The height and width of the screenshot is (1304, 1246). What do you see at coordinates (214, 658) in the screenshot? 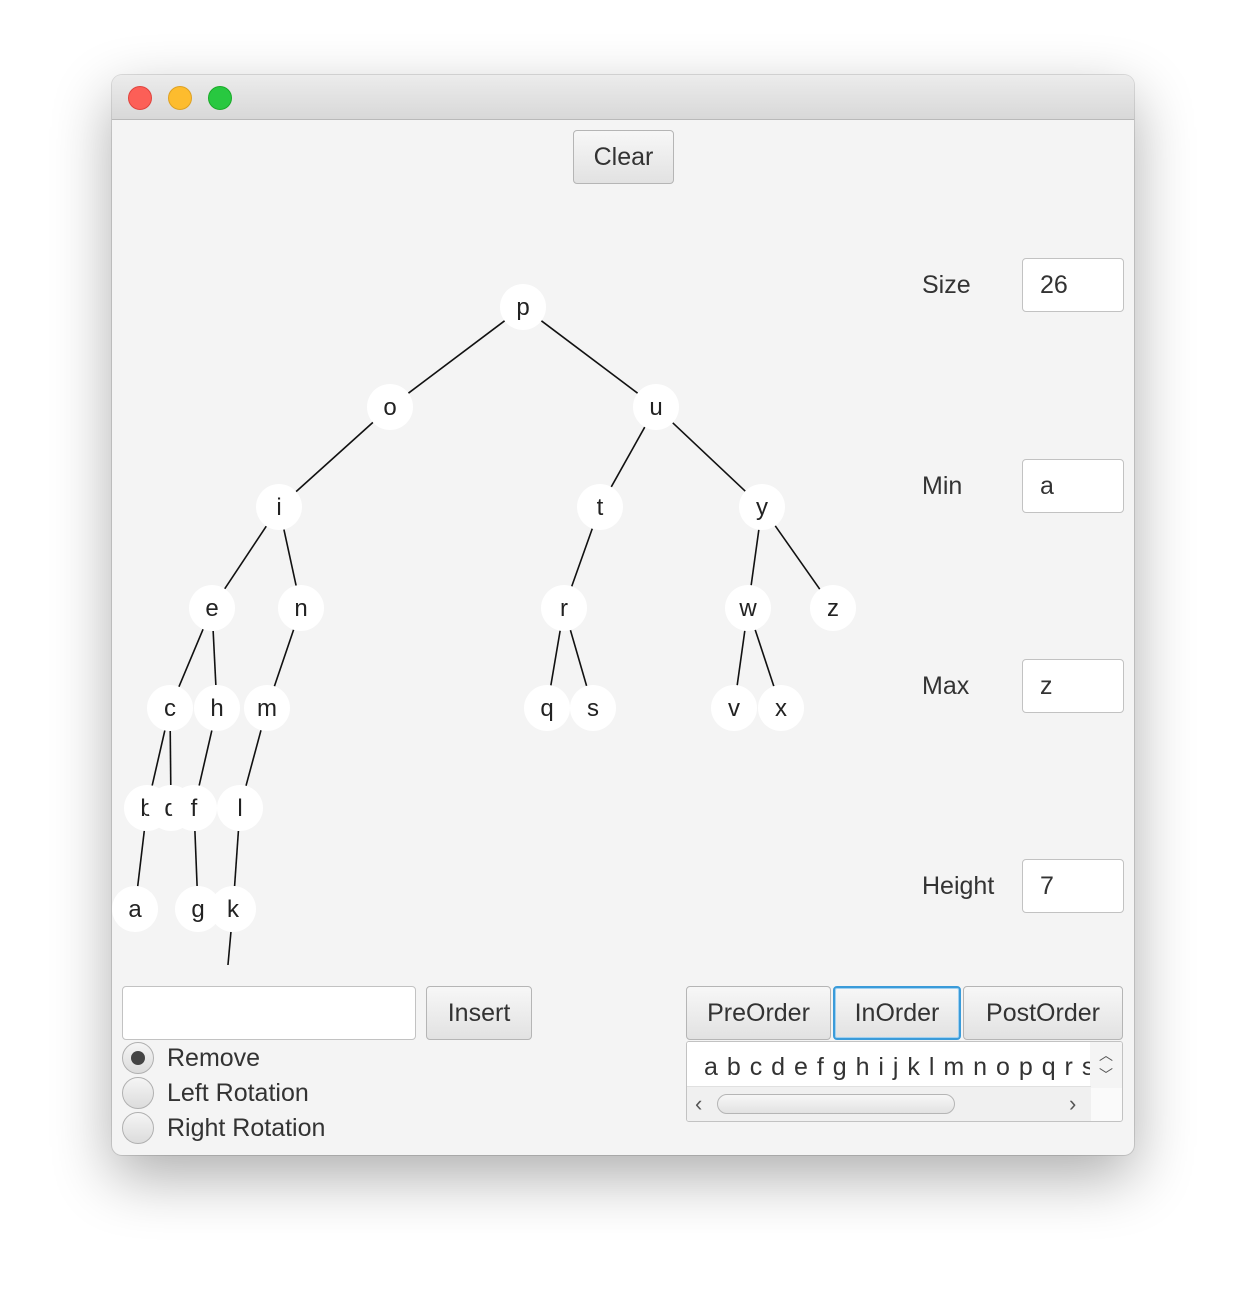
I see `tree-edge-e-h` at bounding box center [214, 658].